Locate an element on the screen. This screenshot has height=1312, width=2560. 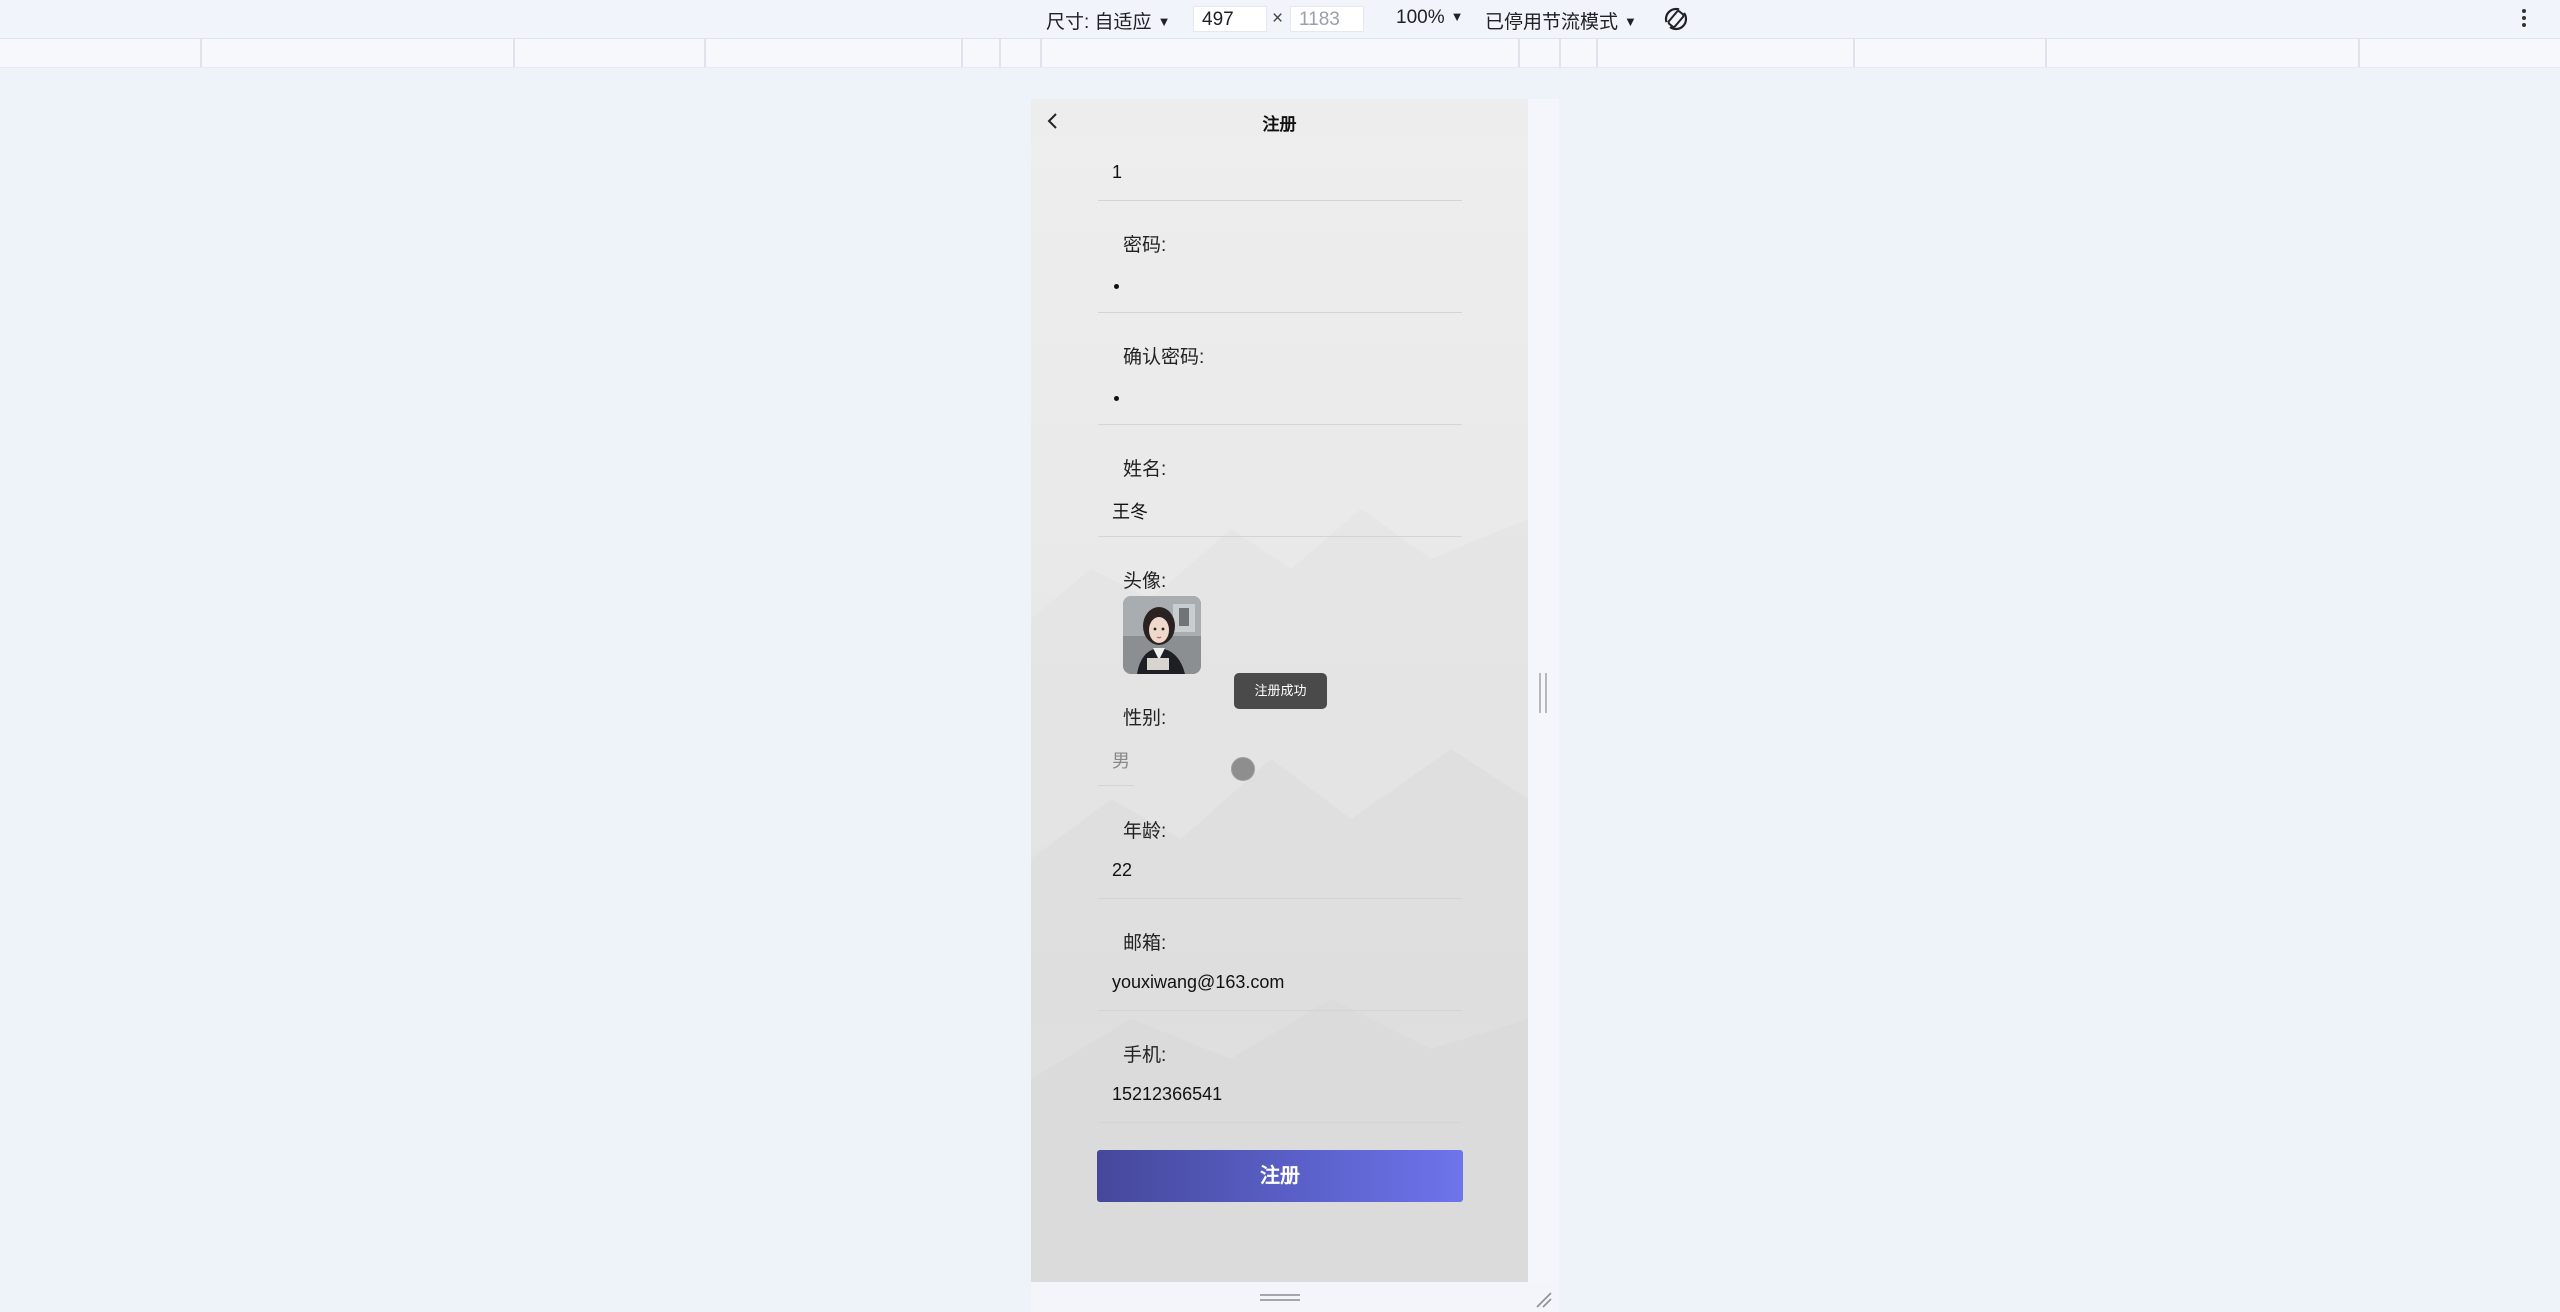
more-vert-icon is located at coordinates (2524, 19).